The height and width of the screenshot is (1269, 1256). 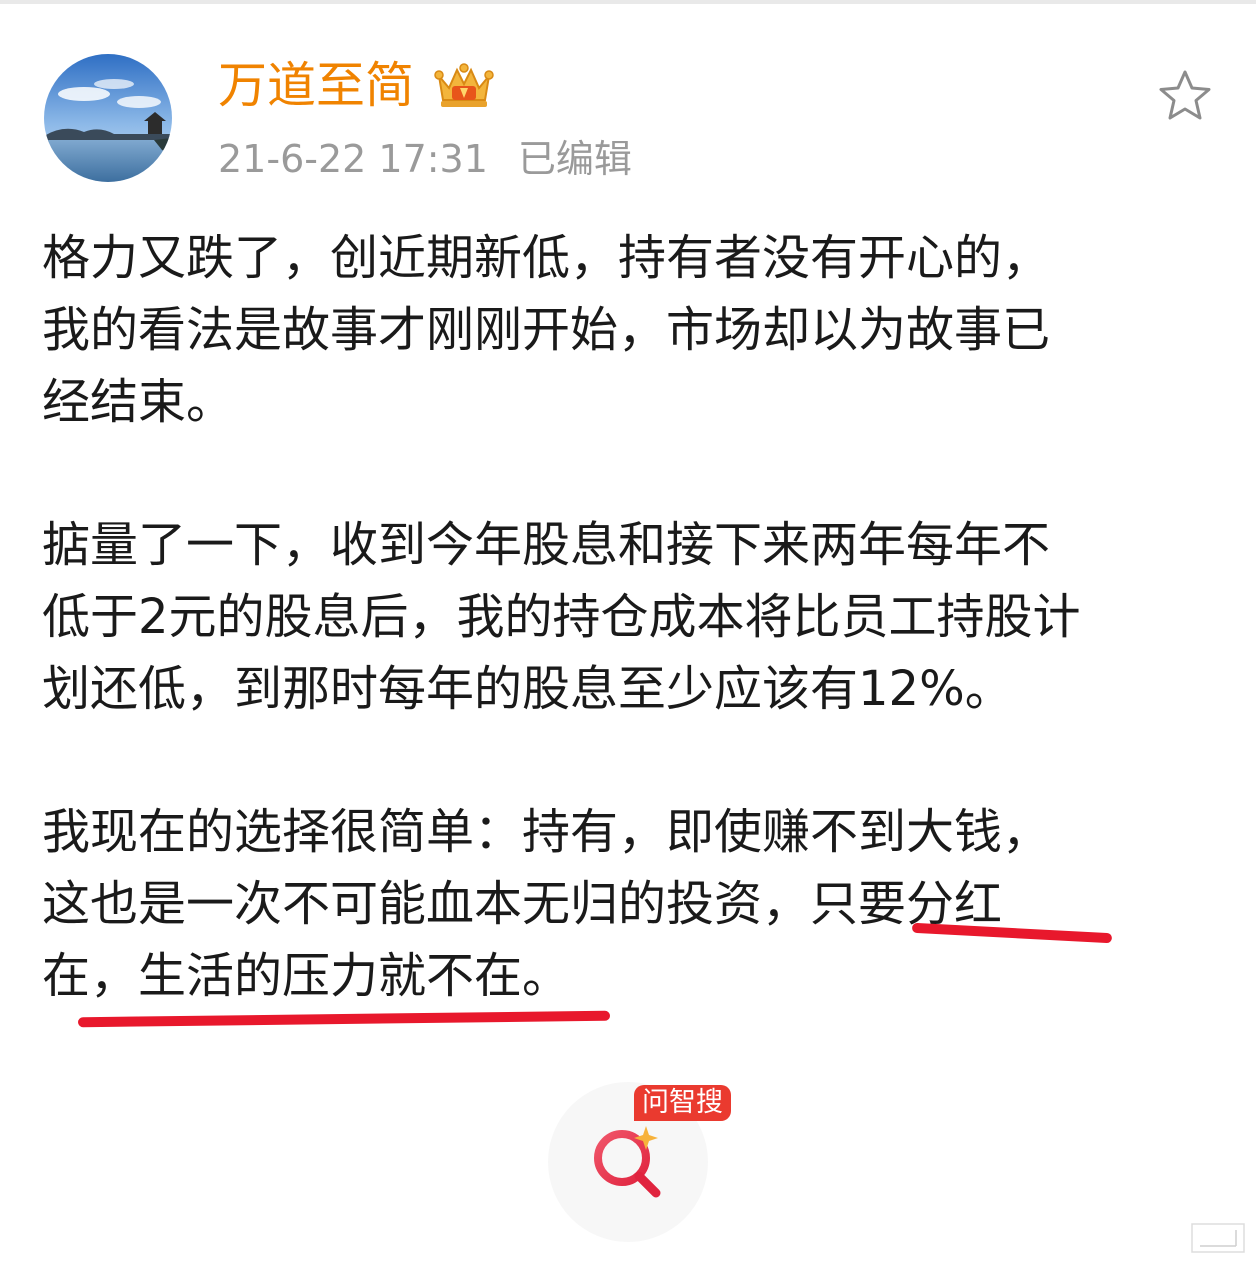 What do you see at coordinates (138, 402) in the screenshot?
I see `post-line: 经结束。` at bounding box center [138, 402].